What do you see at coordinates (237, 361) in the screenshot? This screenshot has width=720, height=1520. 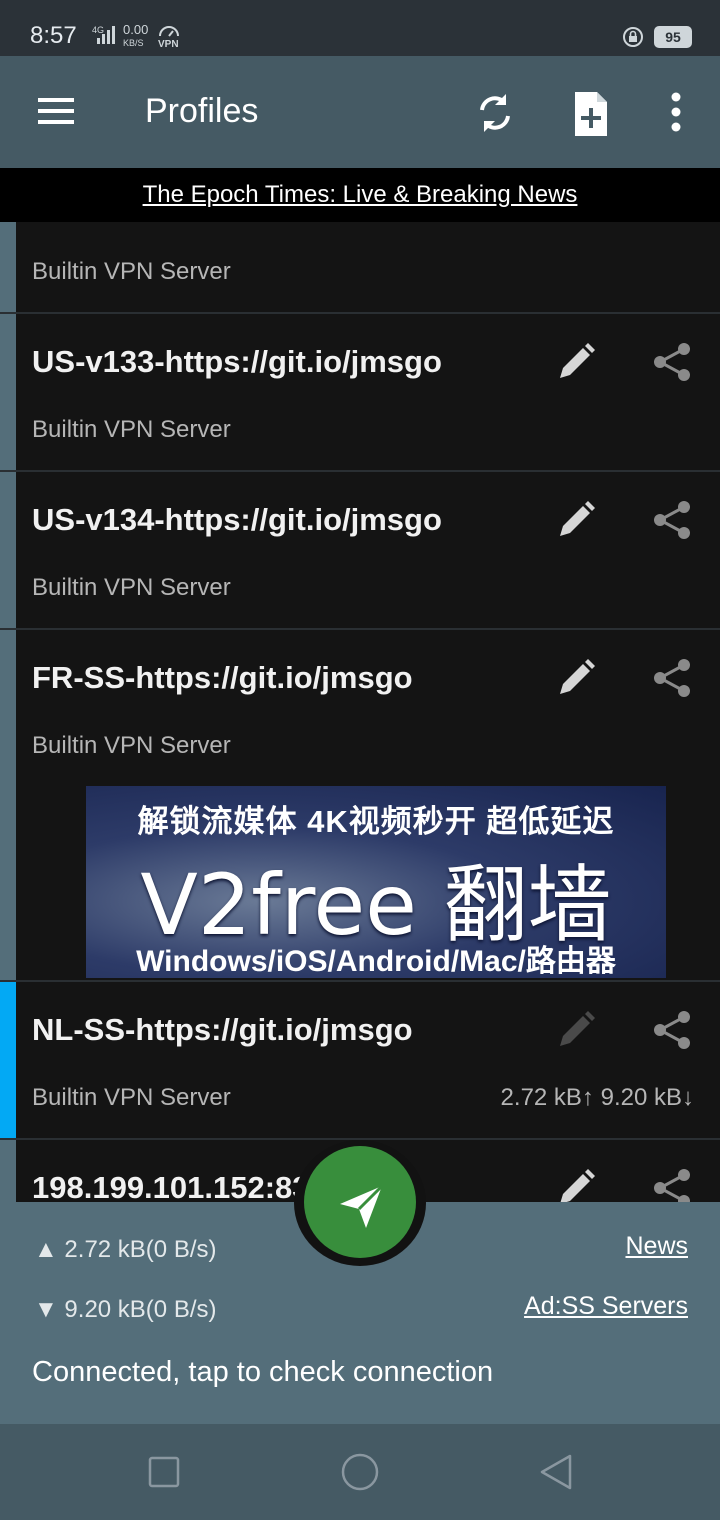 I see `profile-title: US-v133-https://git.io/jmsgo` at bounding box center [237, 361].